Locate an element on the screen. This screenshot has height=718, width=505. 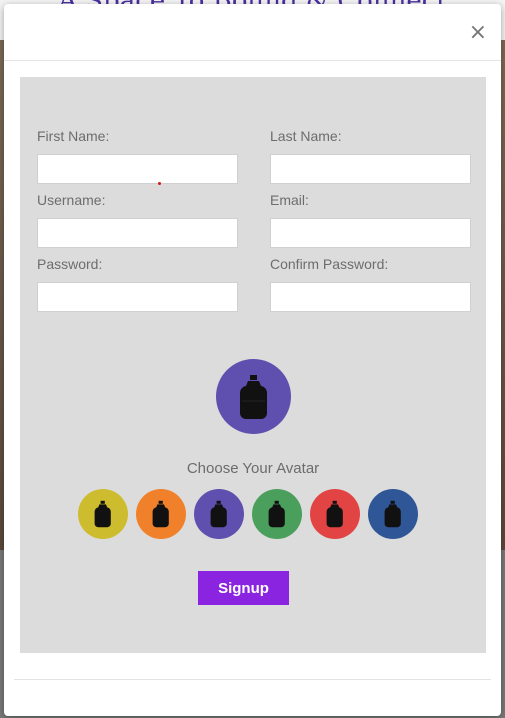
avatar-options is located at coordinates (253, 514).